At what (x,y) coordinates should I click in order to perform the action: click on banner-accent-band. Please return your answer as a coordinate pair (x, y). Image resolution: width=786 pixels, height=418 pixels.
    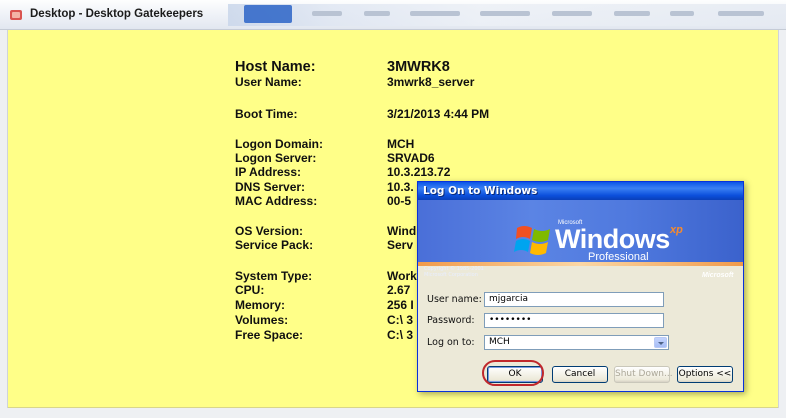
    Looking at the image, I should click on (580, 264).